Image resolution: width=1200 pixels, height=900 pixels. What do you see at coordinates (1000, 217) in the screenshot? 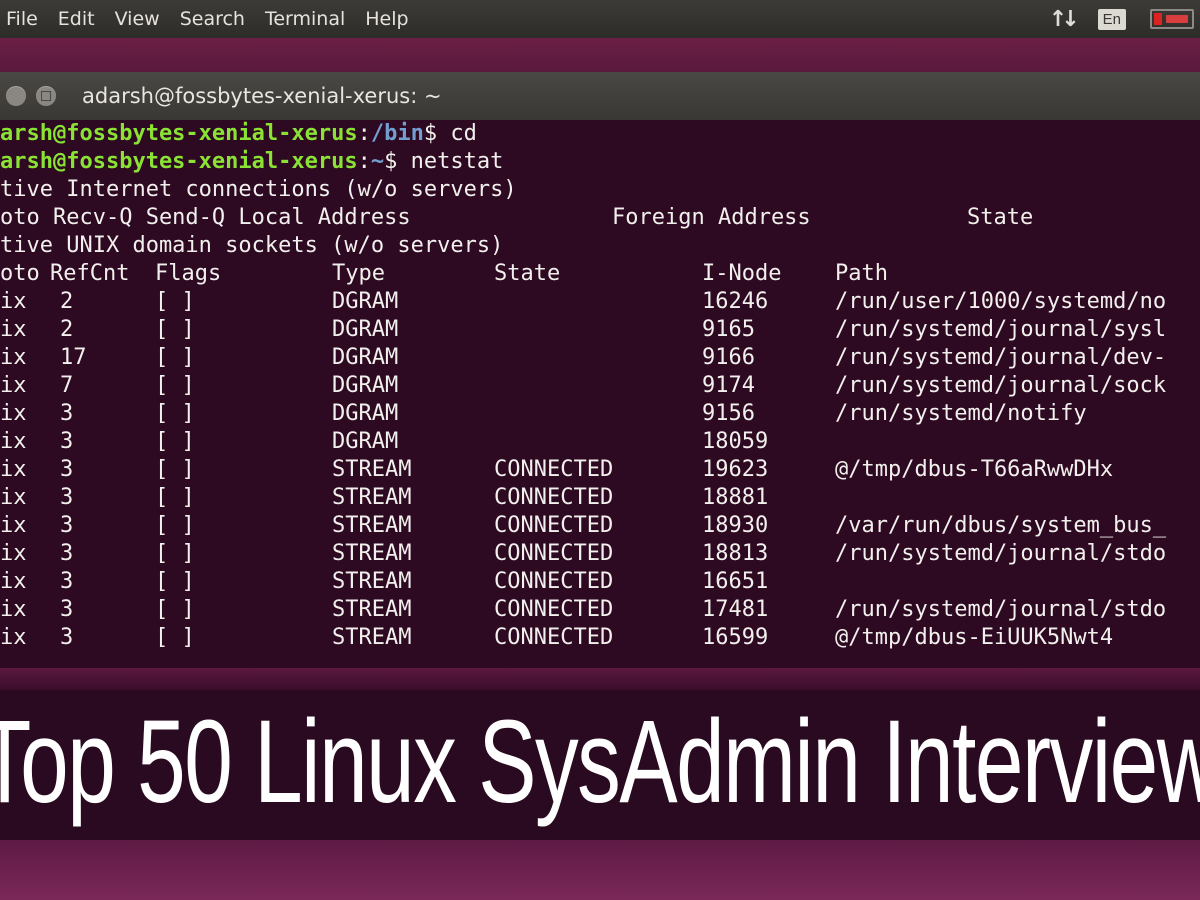
I see `inet-header-state: State` at bounding box center [1000, 217].